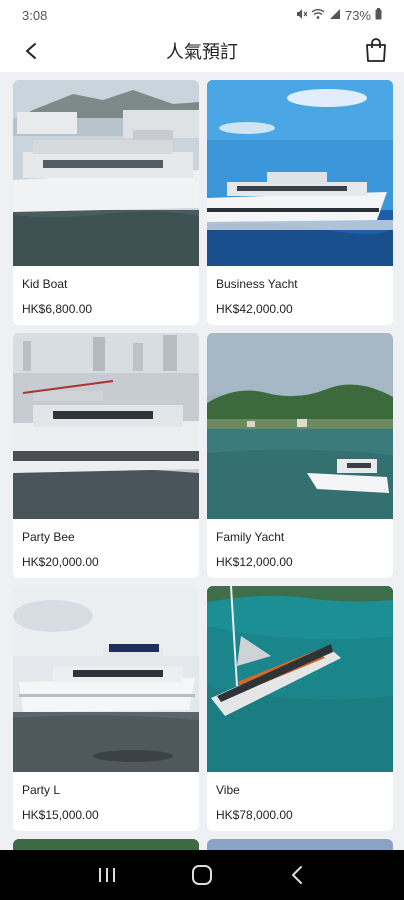 This screenshot has width=404, height=900. What do you see at coordinates (202, 15) in the screenshot?
I see `status-bar: 3:08 73%` at bounding box center [202, 15].